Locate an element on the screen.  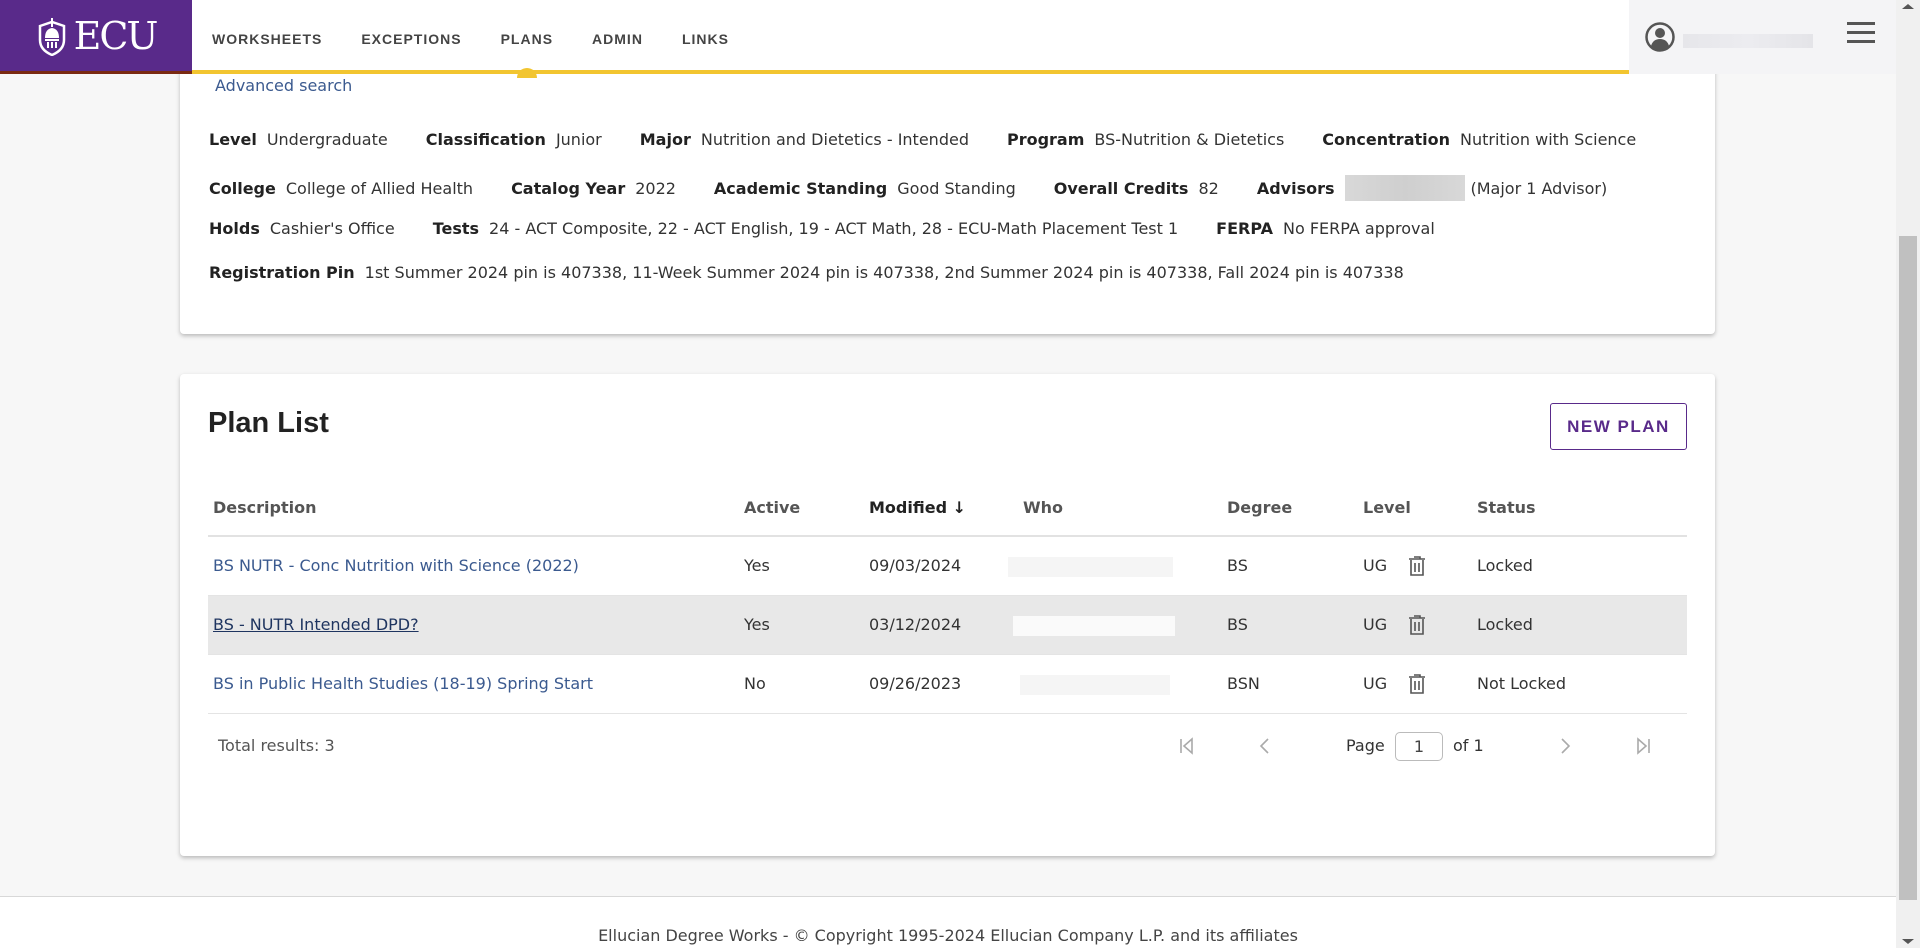
nav-exceptions: EXCEPTIONS is located at coordinates (411, 37).